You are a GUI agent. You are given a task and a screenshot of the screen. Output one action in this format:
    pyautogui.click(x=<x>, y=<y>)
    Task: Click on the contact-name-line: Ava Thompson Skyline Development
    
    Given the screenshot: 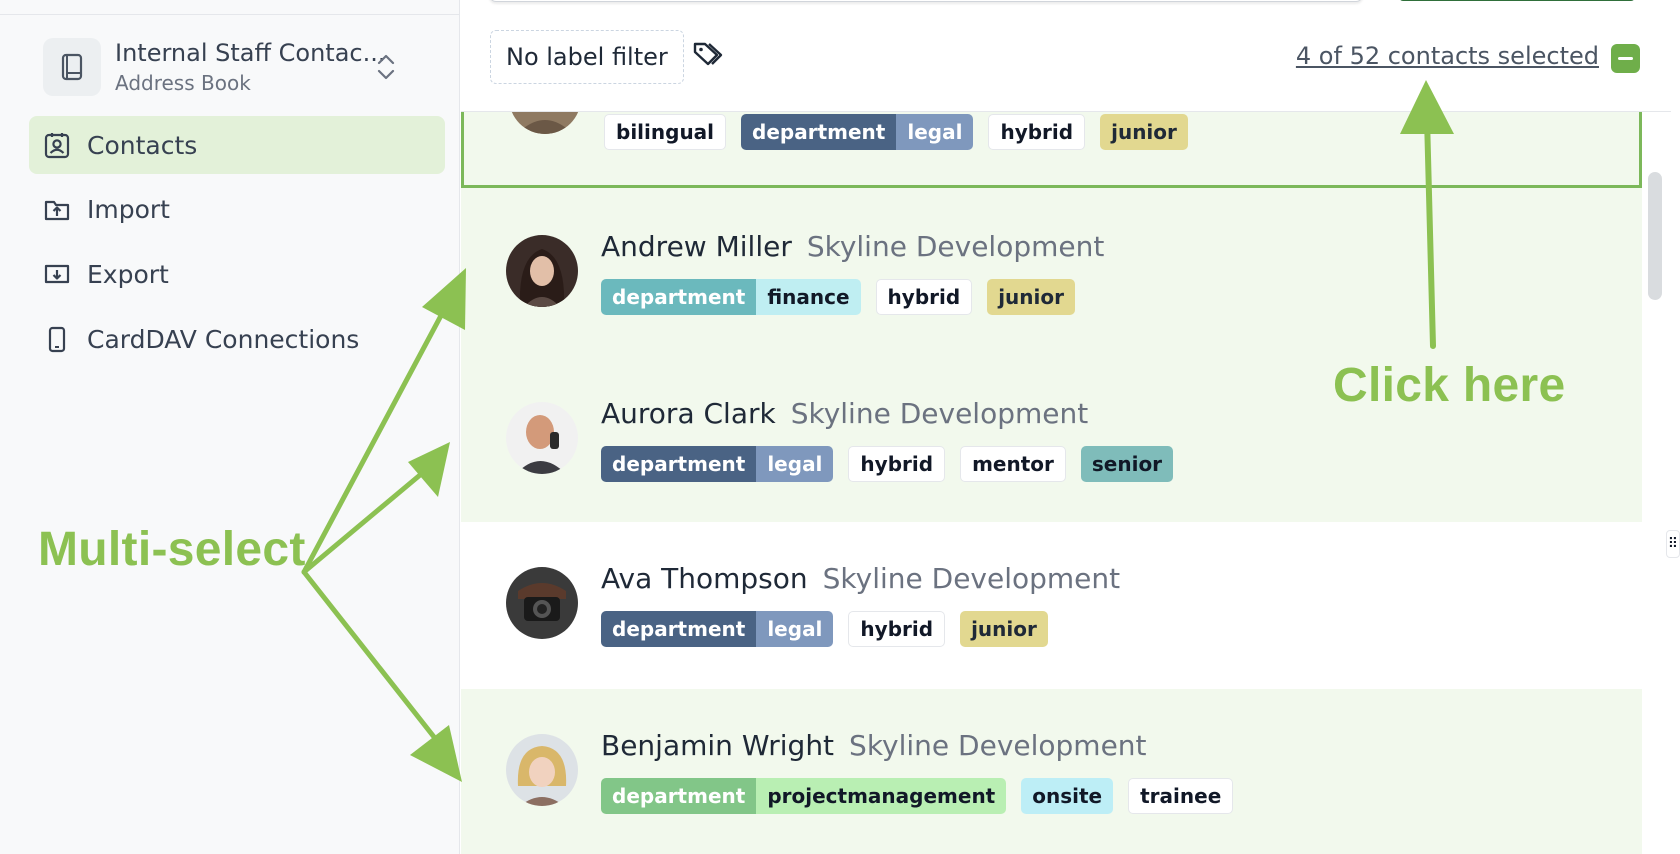 What is the action you would take?
    pyautogui.click(x=860, y=578)
    